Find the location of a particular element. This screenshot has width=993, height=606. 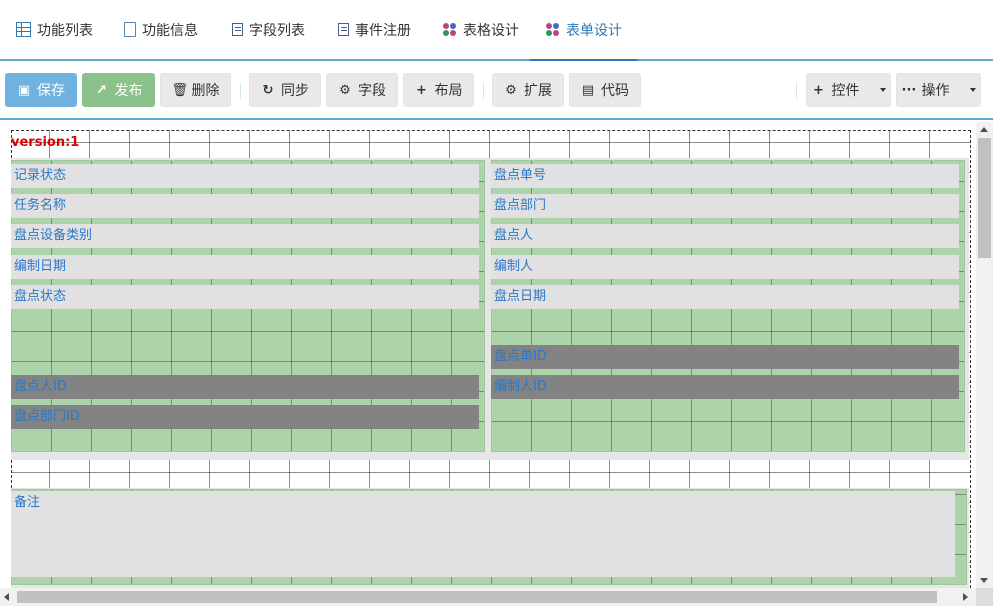

extend-label: 扩展 is located at coordinates (538, 91).